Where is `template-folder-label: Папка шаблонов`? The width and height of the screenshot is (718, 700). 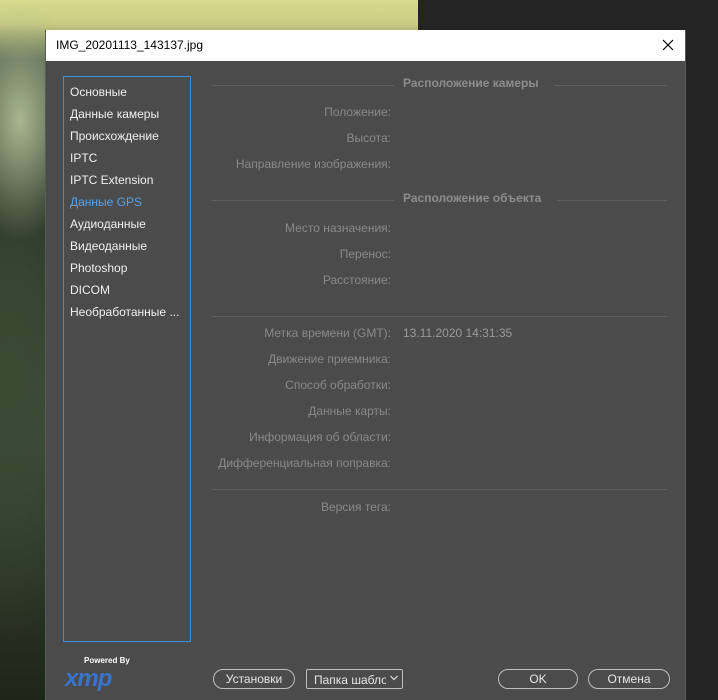 template-folder-label: Папка шаблонов is located at coordinates (350, 680).